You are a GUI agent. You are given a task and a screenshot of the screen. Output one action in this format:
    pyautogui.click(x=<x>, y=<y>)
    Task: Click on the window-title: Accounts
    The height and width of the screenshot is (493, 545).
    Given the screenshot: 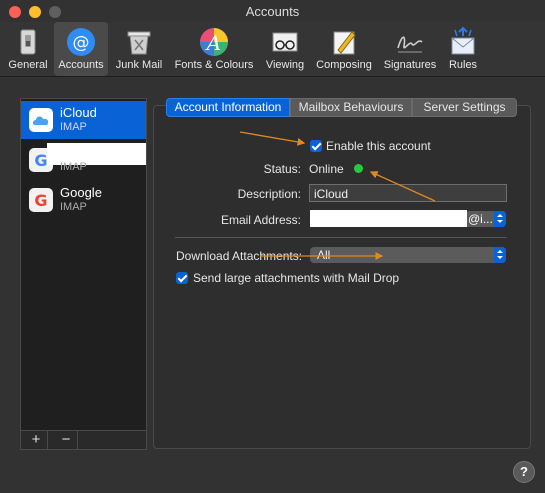 What is the action you would take?
    pyautogui.click(x=272, y=11)
    